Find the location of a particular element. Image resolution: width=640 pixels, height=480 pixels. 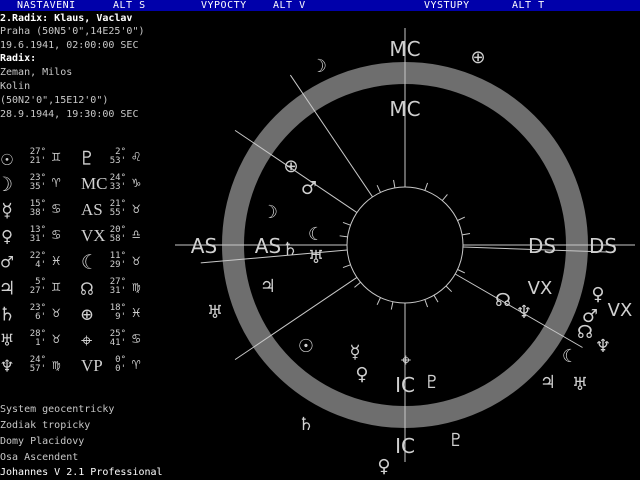

mc-outer-label: MC is located at coordinates (404, 49).